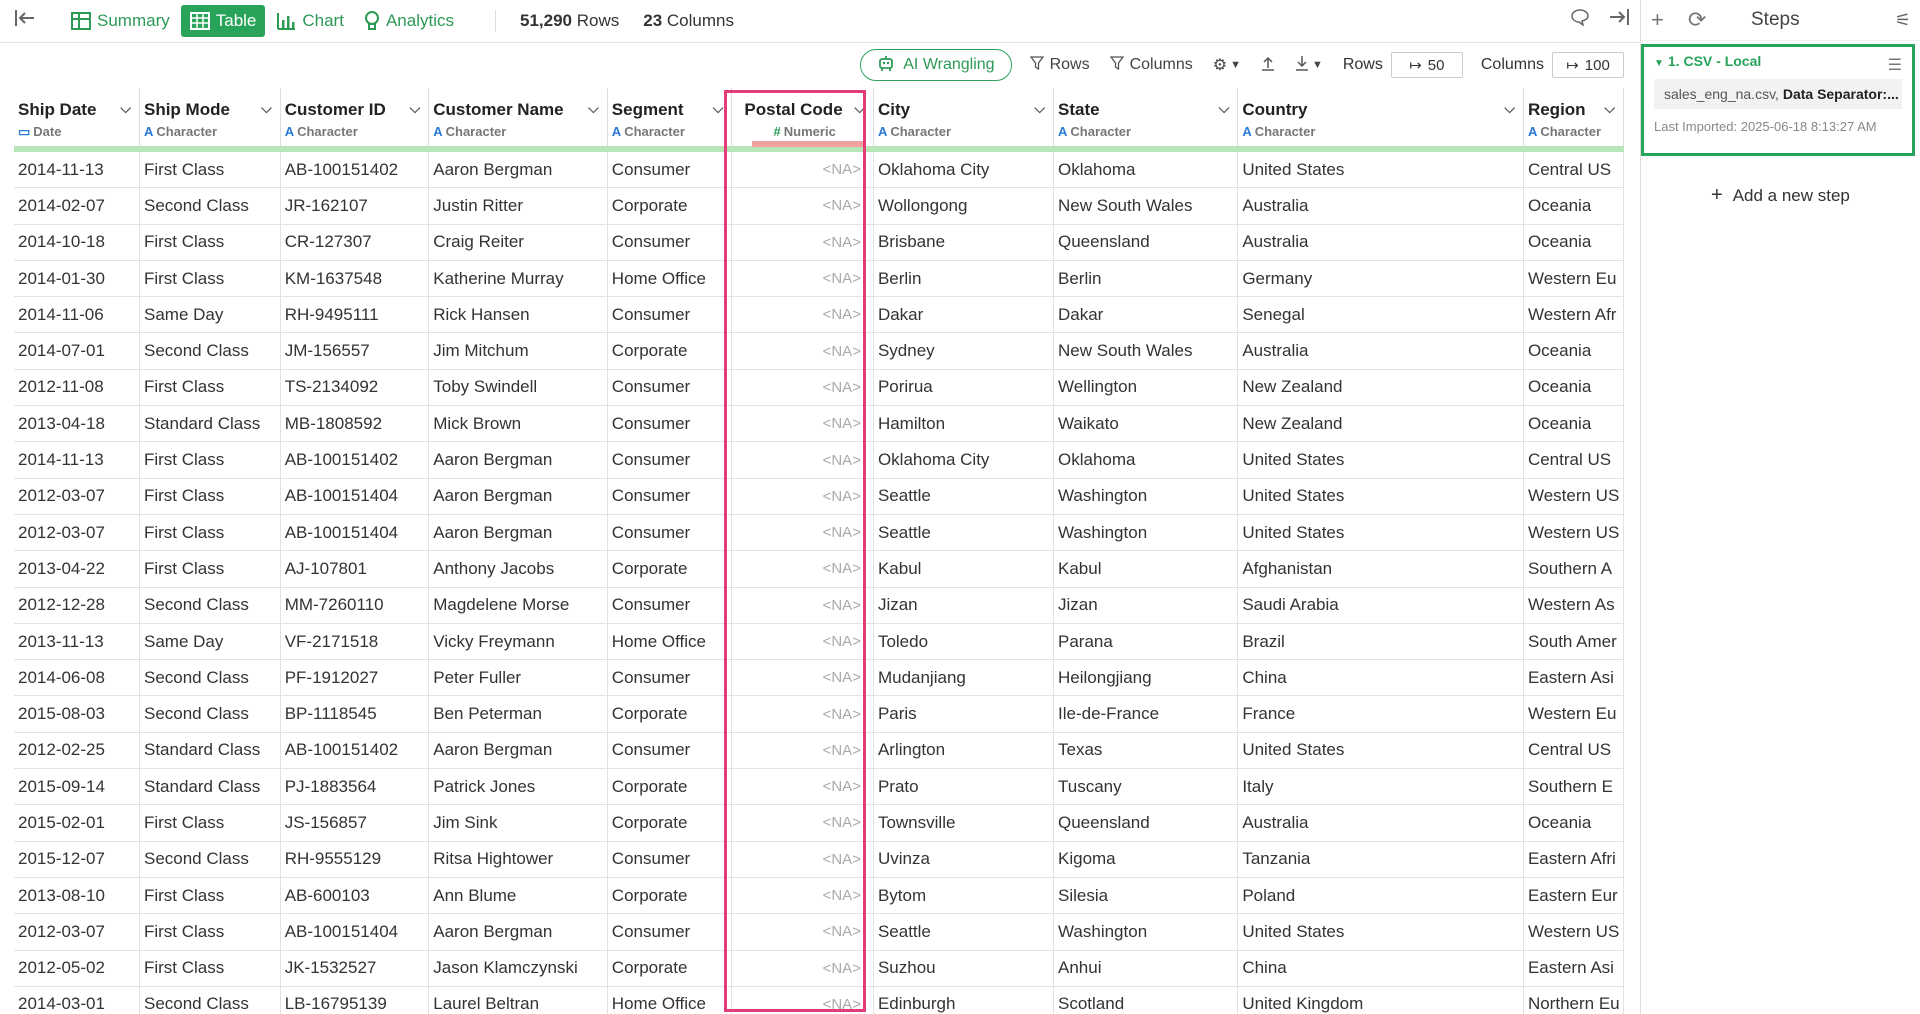 The width and height of the screenshot is (1920, 1014). I want to click on table-cell: 2014-11-13, so click(77, 460).